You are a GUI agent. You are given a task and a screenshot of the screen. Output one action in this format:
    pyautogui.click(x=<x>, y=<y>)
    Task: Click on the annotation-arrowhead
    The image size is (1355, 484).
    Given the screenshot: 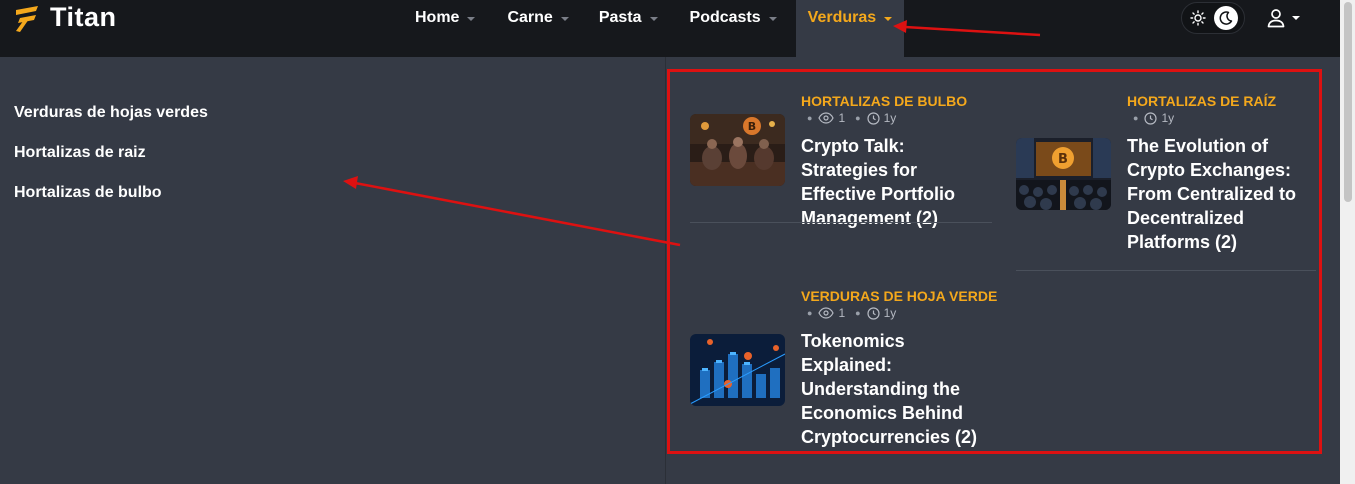 What is the action you would take?
    pyautogui.click(x=350, y=182)
    